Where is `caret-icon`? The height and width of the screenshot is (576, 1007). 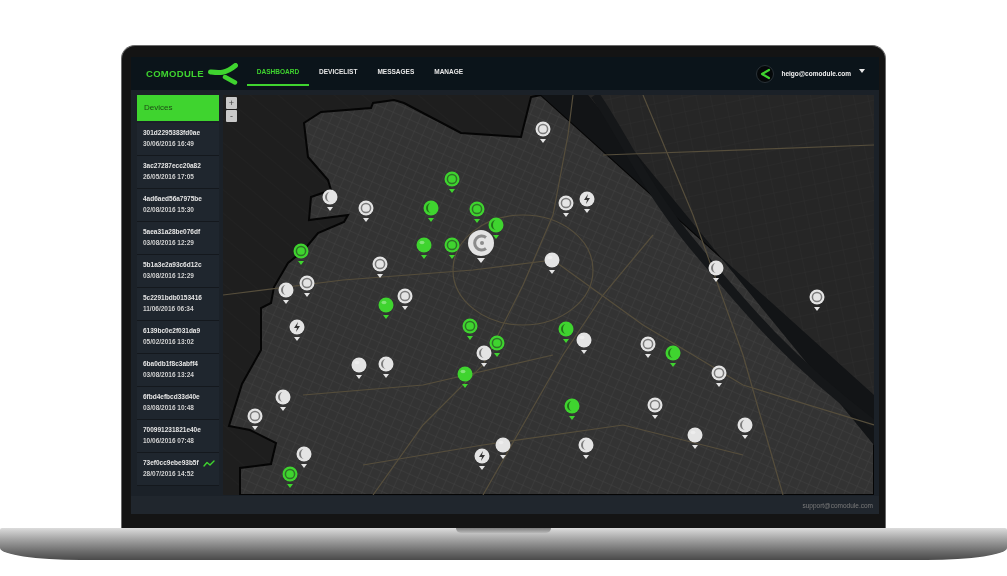
caret-icon is located at coordinates (862, 71).